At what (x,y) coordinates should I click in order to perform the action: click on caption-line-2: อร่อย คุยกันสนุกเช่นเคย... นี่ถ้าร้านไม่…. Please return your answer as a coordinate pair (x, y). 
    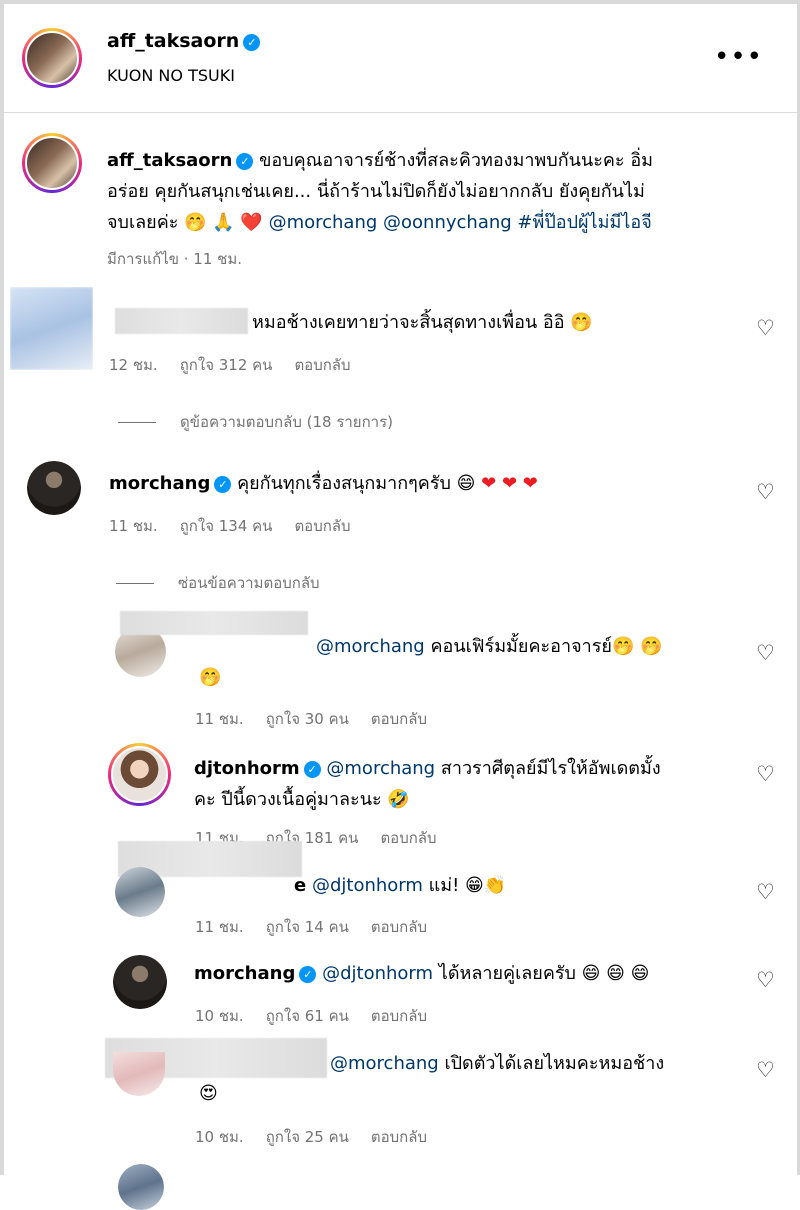
    Looking at the image, I should click on (376, 191).